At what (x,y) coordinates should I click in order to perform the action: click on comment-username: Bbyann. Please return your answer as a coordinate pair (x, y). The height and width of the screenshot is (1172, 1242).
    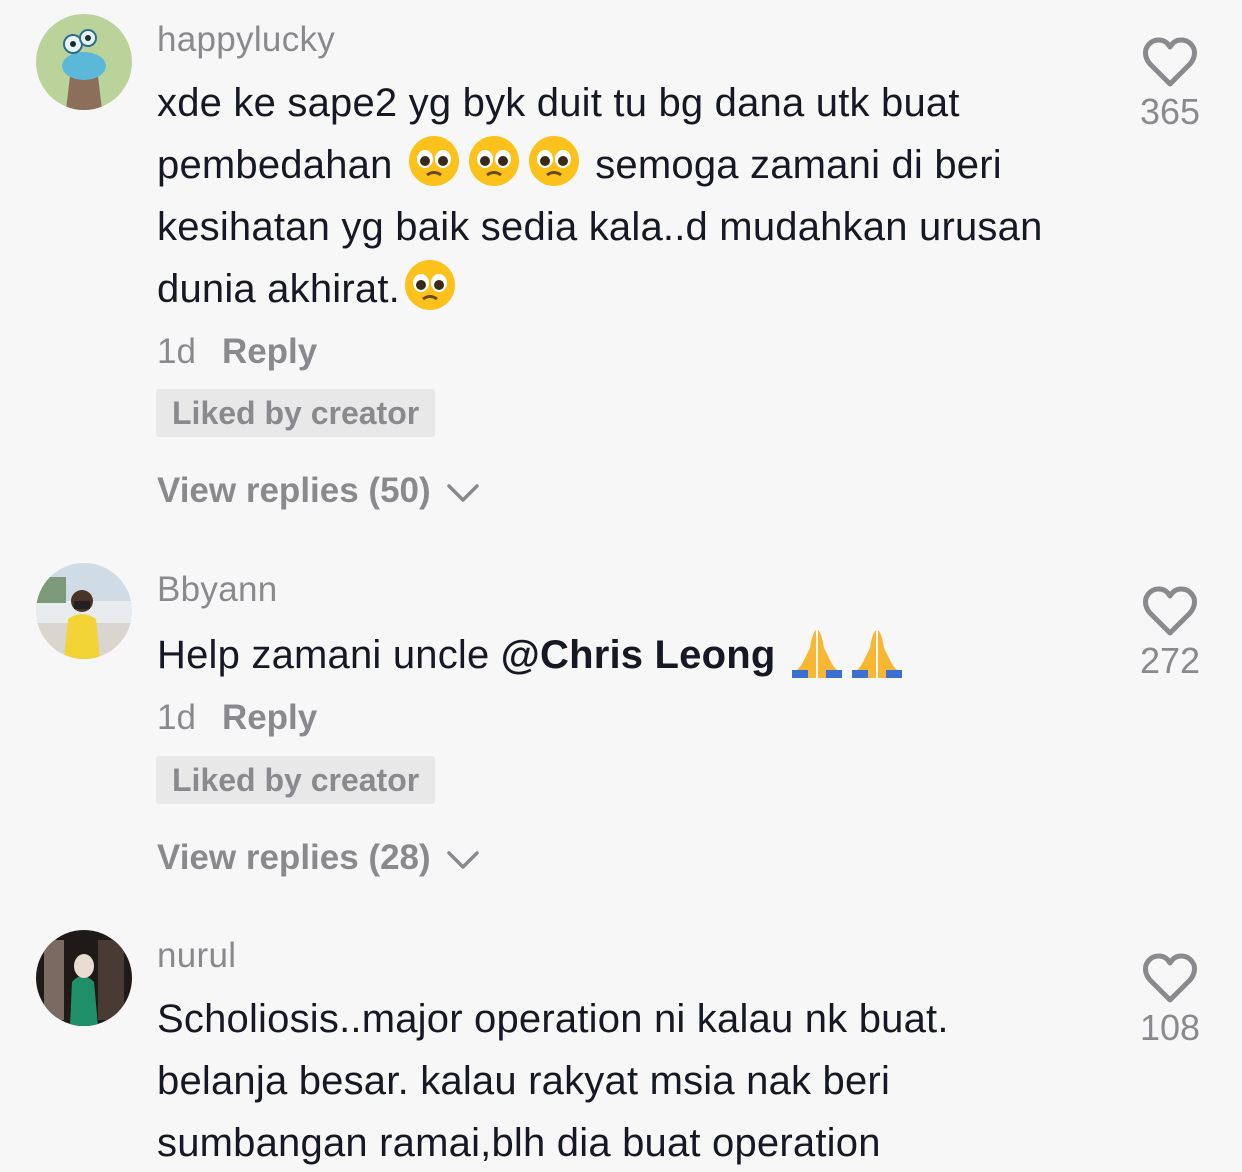
    Looking at the image, I should click on (217, 590).